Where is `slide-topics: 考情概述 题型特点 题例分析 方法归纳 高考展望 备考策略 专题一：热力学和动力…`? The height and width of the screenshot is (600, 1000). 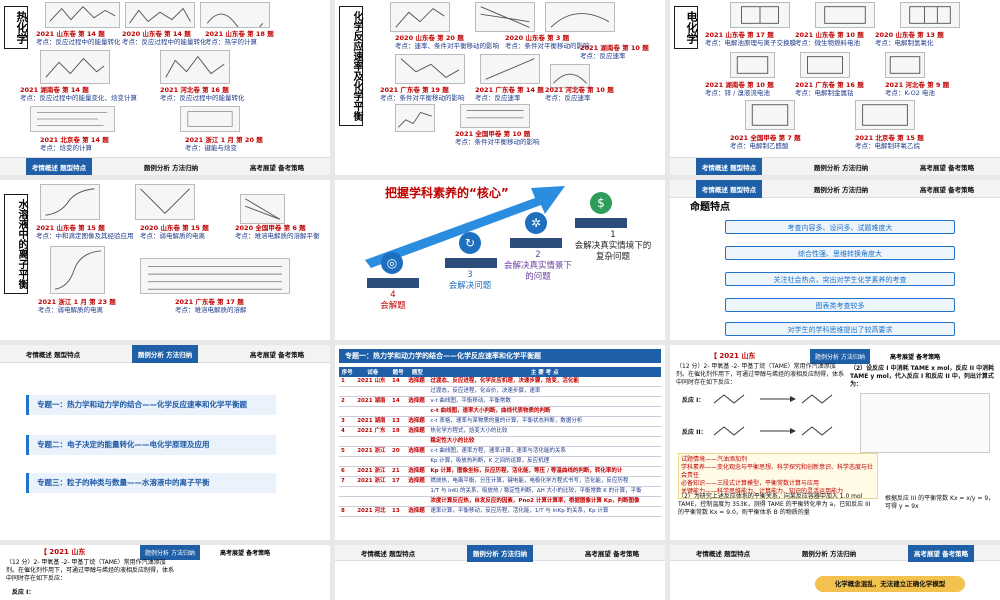 slide-topics: 考情概述 题型特点 题例分析 方法归纳 高考展望 备考策略 专题一：热力学和动力… is located at coordinates (165, 442).